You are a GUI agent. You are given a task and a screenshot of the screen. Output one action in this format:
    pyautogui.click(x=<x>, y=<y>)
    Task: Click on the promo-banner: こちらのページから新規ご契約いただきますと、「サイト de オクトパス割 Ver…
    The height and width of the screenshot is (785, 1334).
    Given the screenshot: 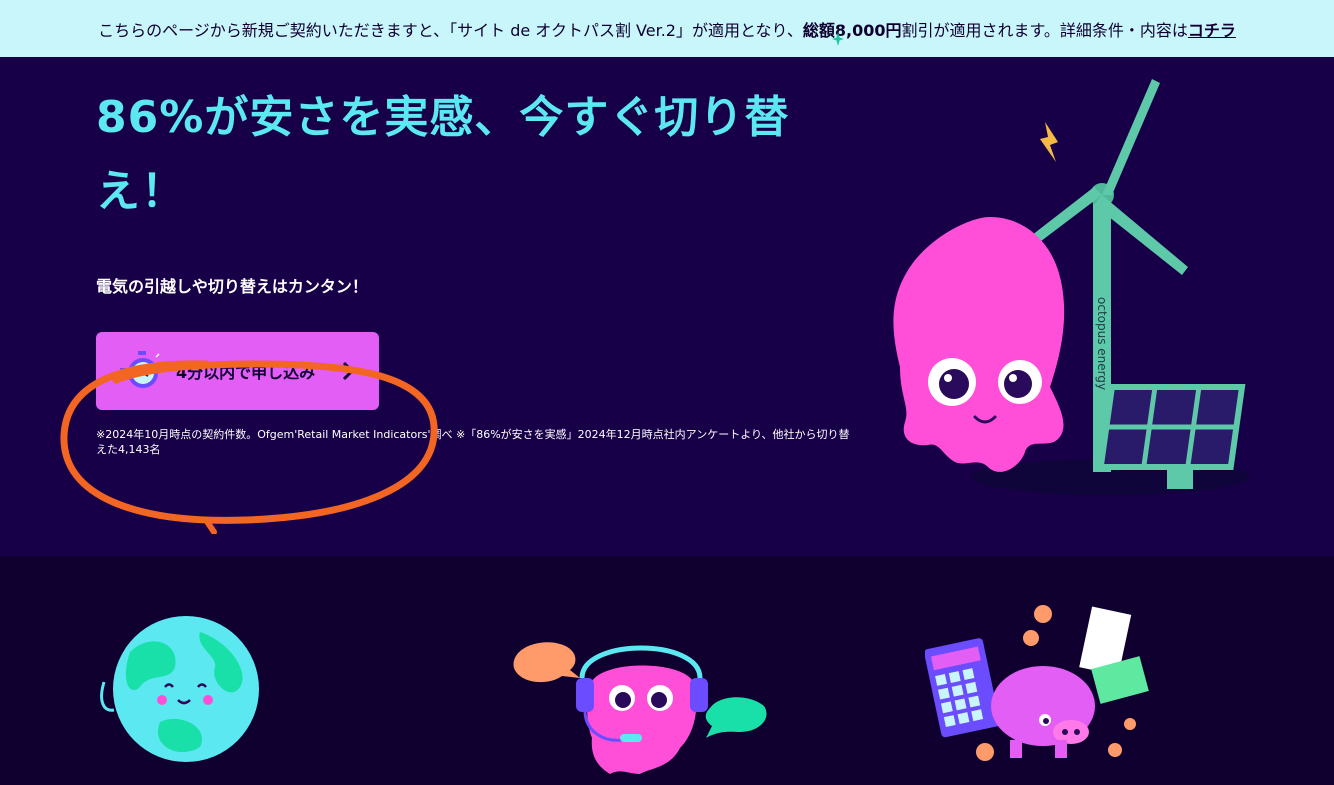 What is the action you would take?
    pyautogui.click(x=667, y=28)
    